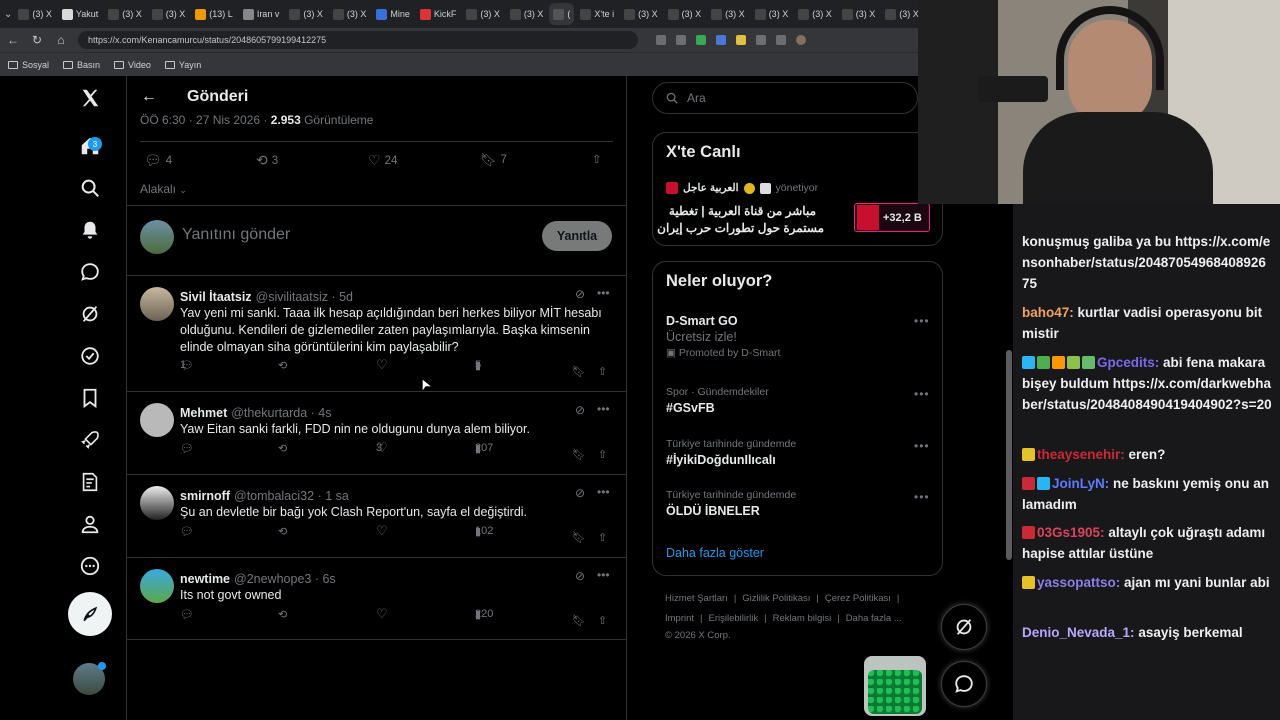  Describe the element at coordinates (61, 40) in the screenshot. I see `home-icon: ⌂` at that location.